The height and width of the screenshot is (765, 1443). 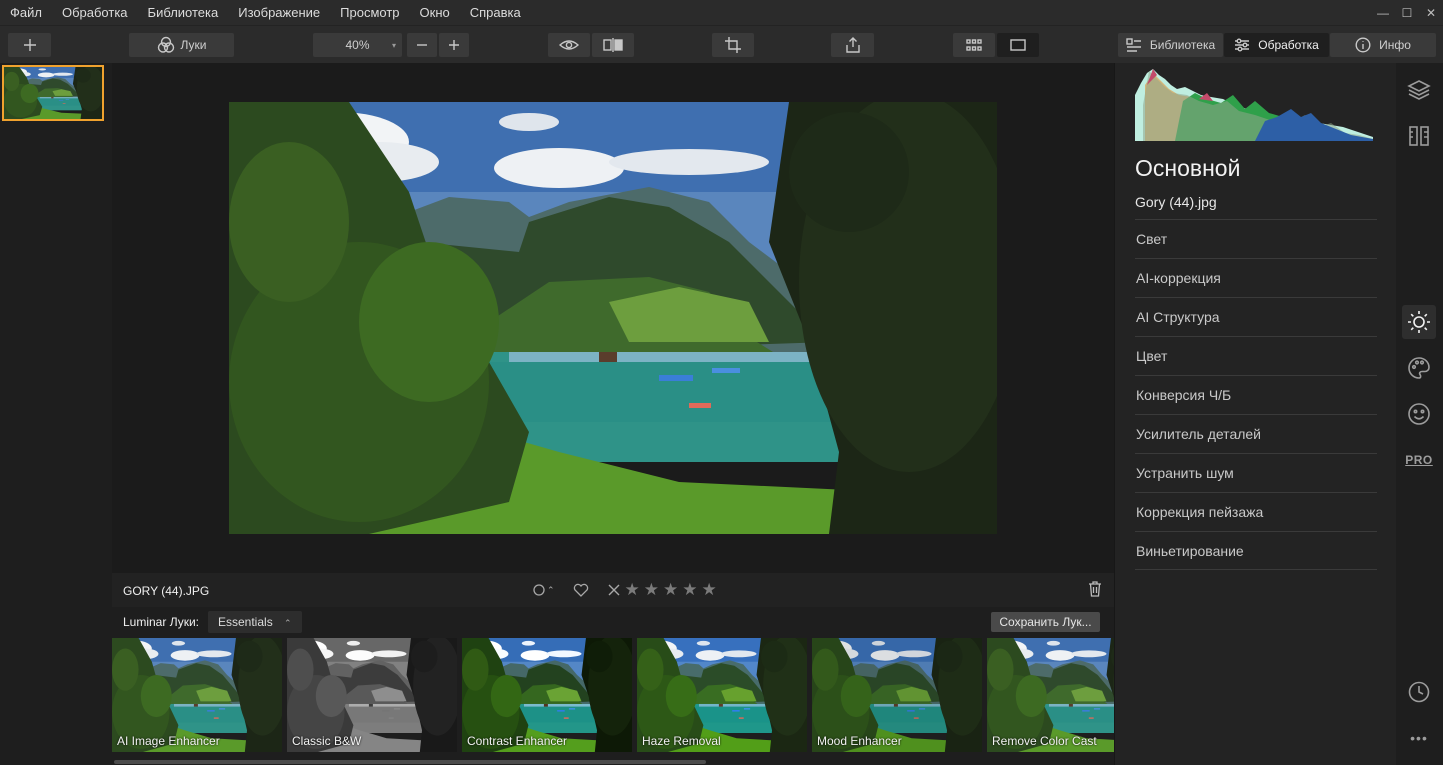 I want to click on preview-button, so click(x=569, y=45).